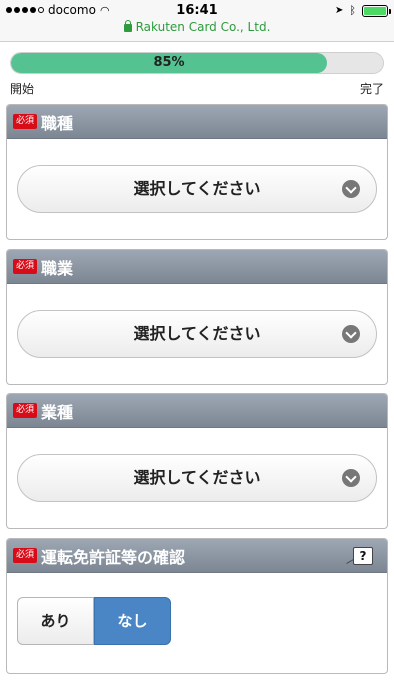 The image size is (394, 700). Describe the element at coordinates (197, 122) in the screenshot. I see `section-header: 必須 職種` at that location.